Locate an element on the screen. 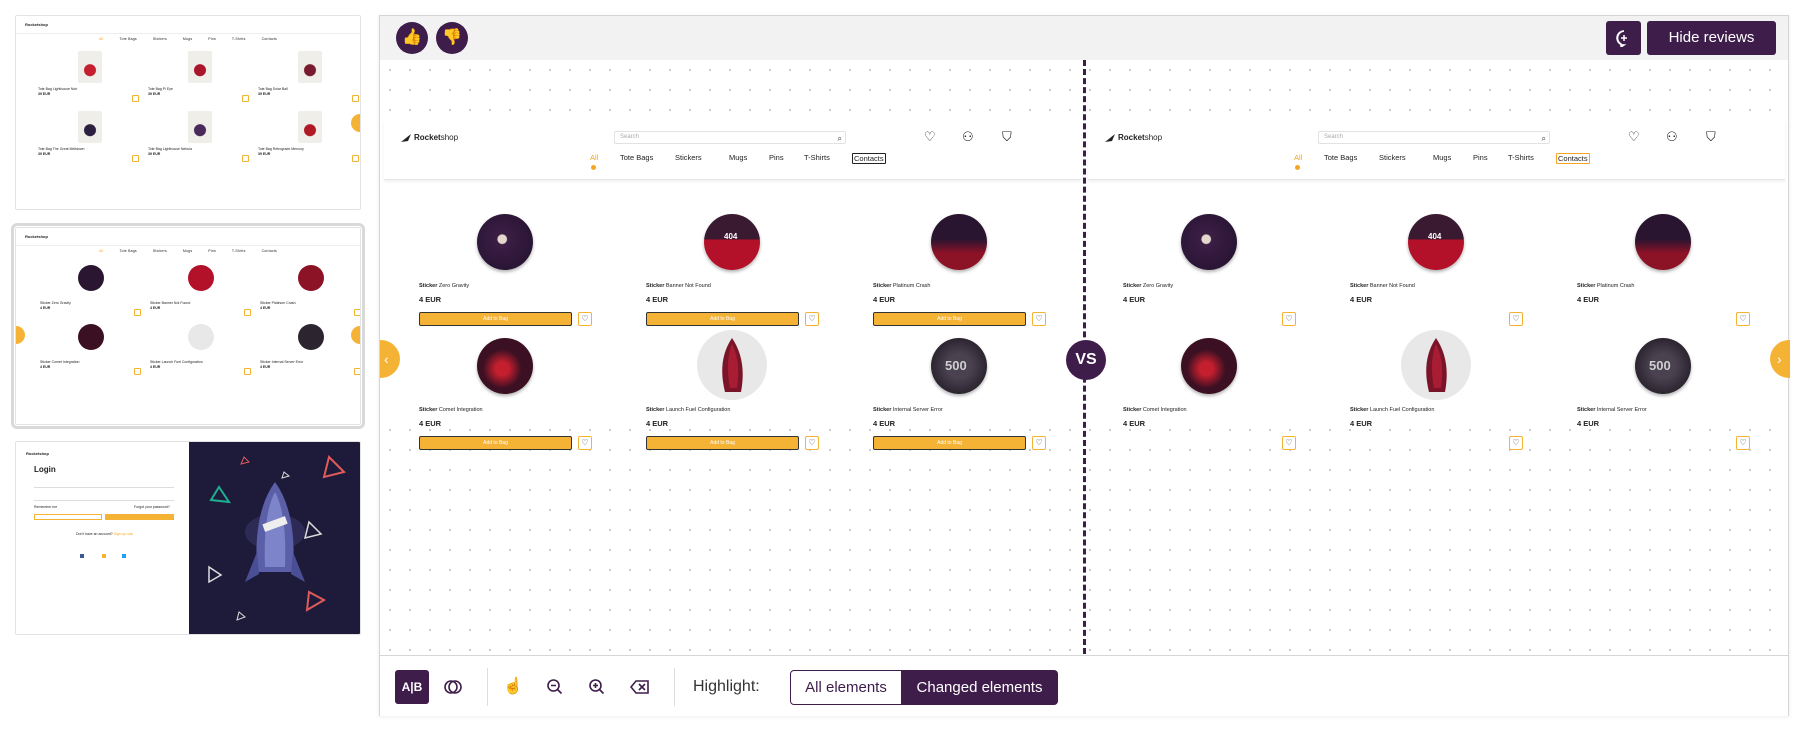 The height and width of the screenshot is (734, 1803). changed-elements-toggle: Changed elements is located at coordinates (979, 687).